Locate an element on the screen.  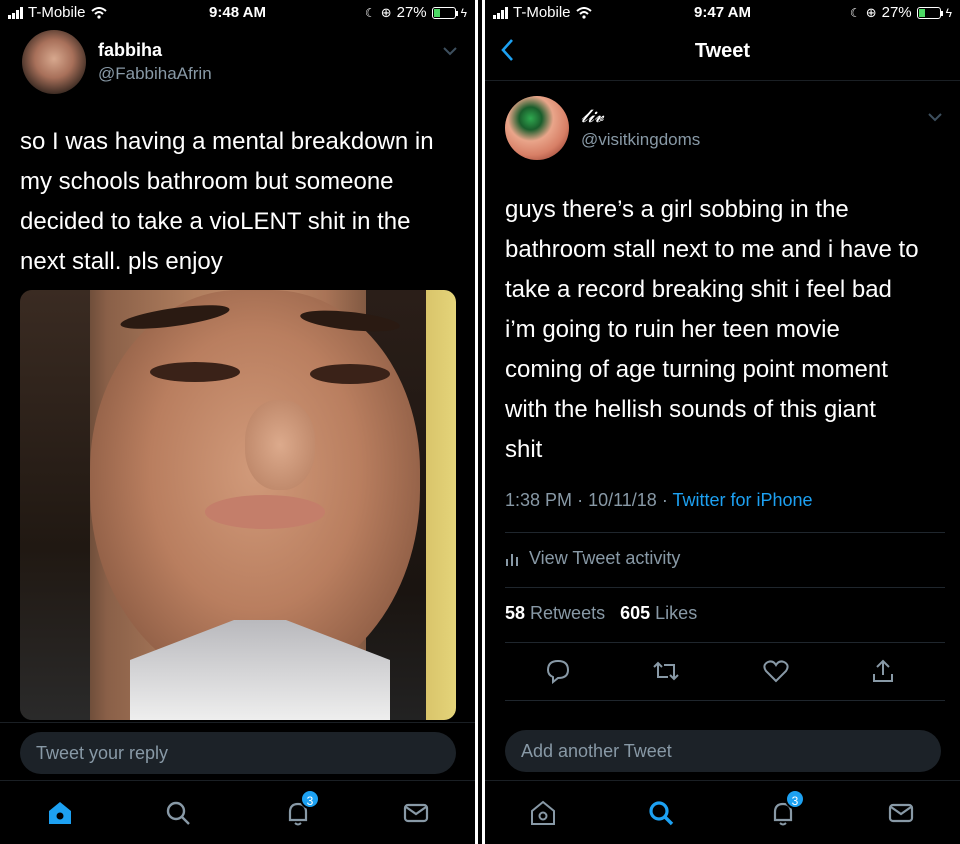
tweet-line: with the hellish sounds of this giant is located at coordinates (690, 409).